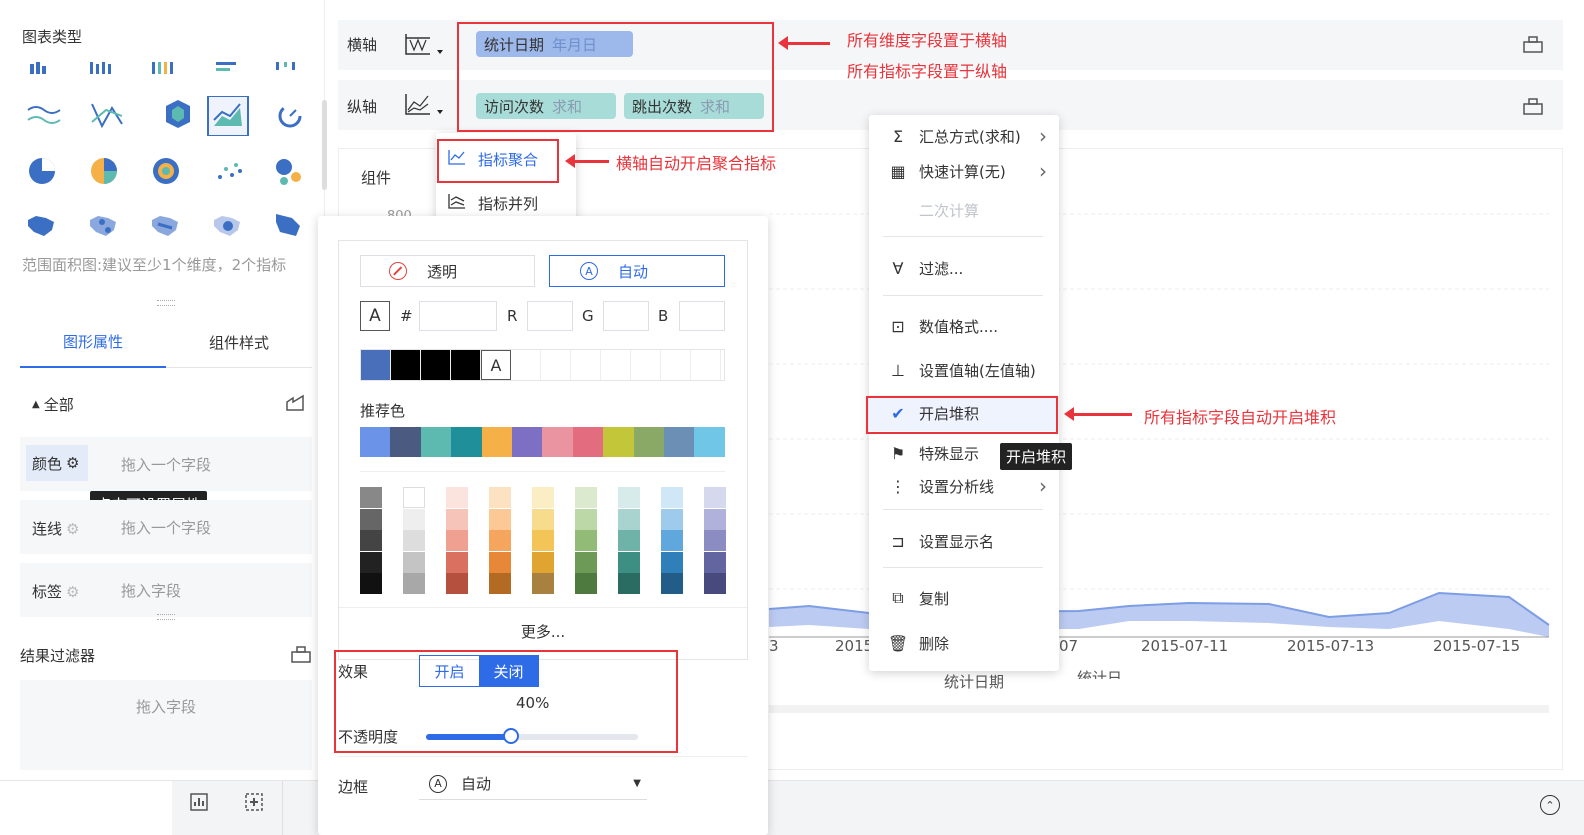 This screenshot has height=835, width=1584. Describe the element at coordinates (550, 316) in the screenshot. I see `r-input` at that location.